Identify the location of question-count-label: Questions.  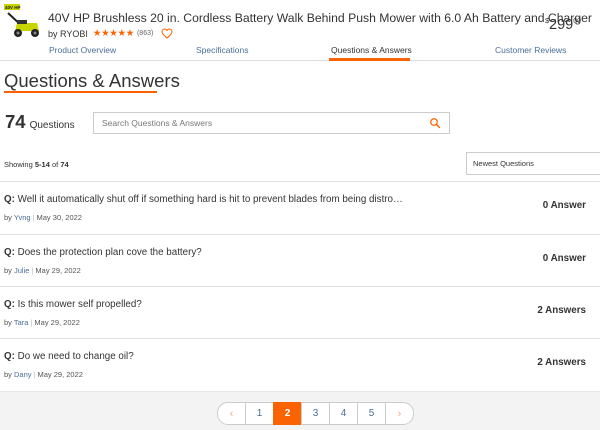
(52, 125).